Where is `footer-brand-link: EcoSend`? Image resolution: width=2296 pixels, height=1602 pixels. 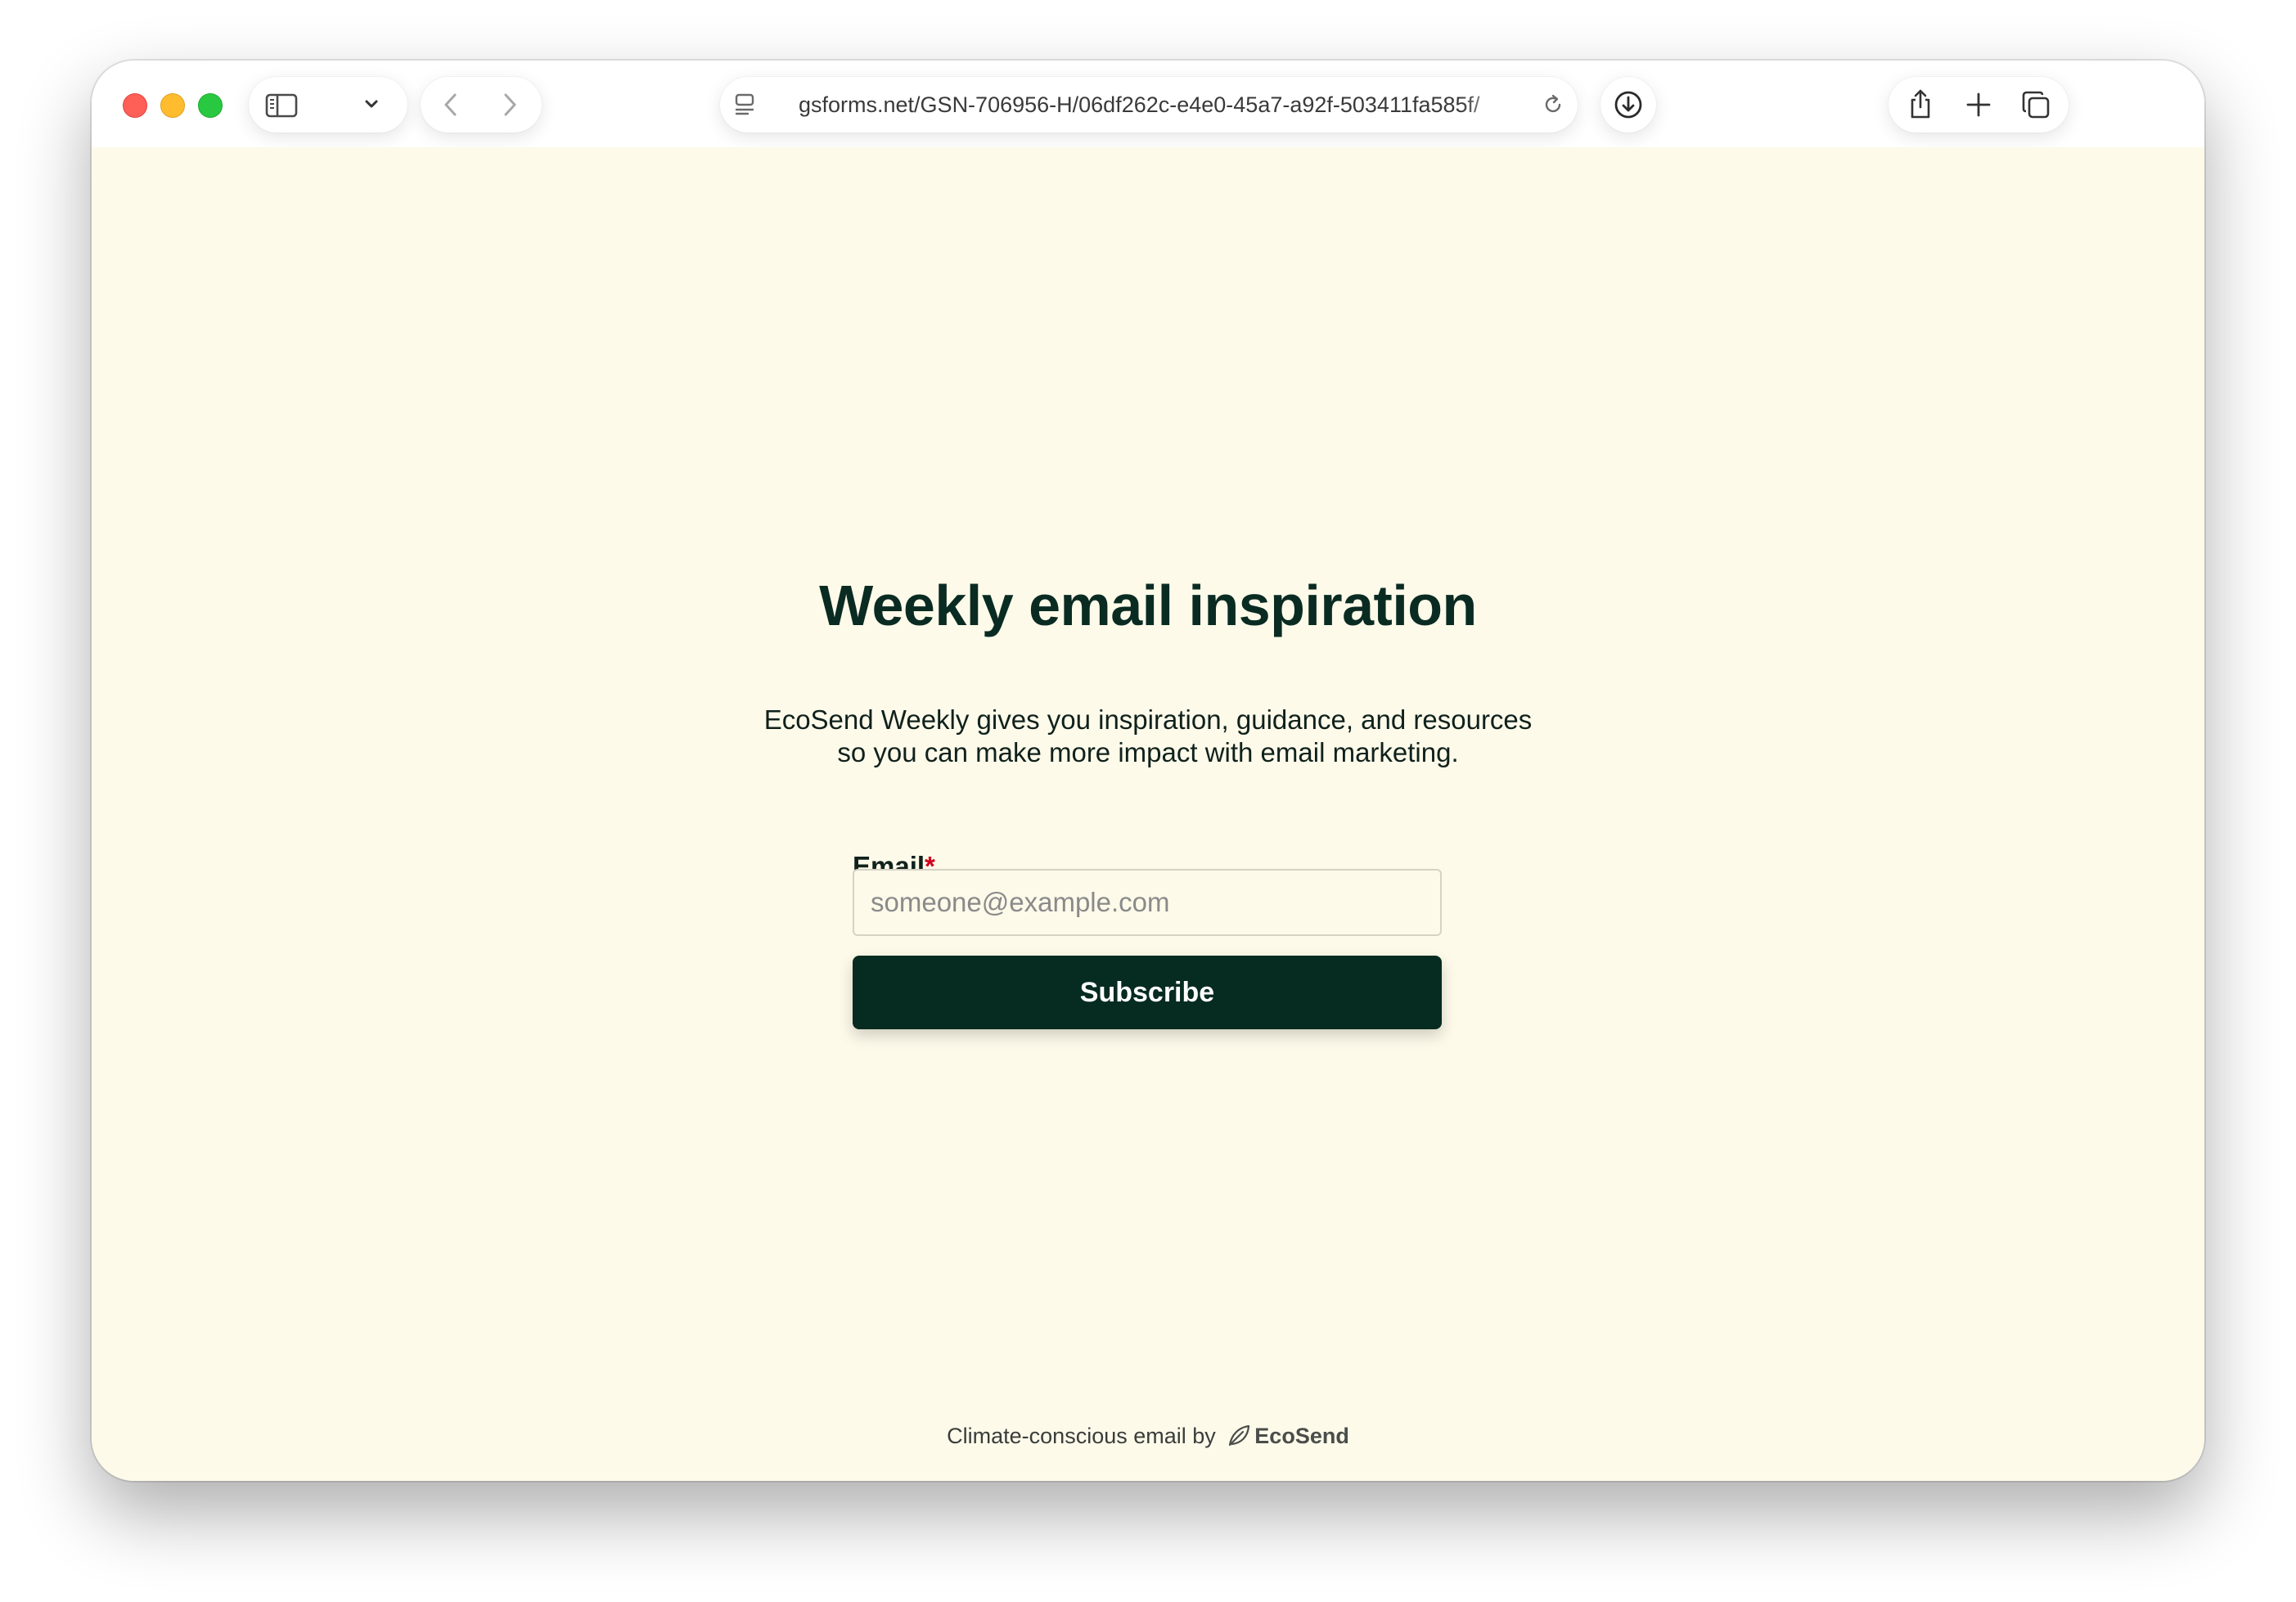
footer-brand-link: EcoSend is located at coordinates (1301, 1436).